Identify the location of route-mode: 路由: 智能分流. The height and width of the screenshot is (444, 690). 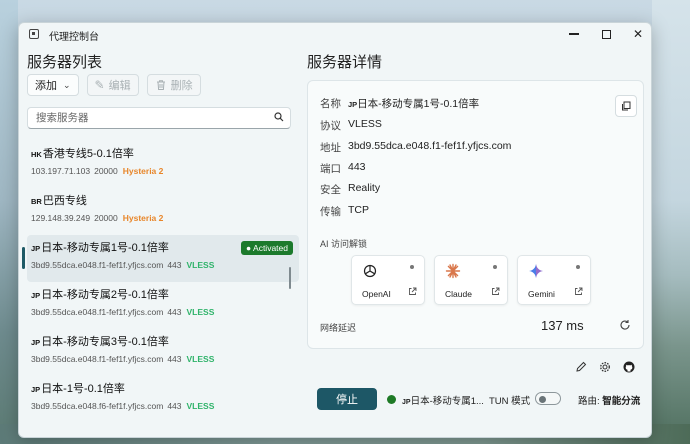
(609, 400).